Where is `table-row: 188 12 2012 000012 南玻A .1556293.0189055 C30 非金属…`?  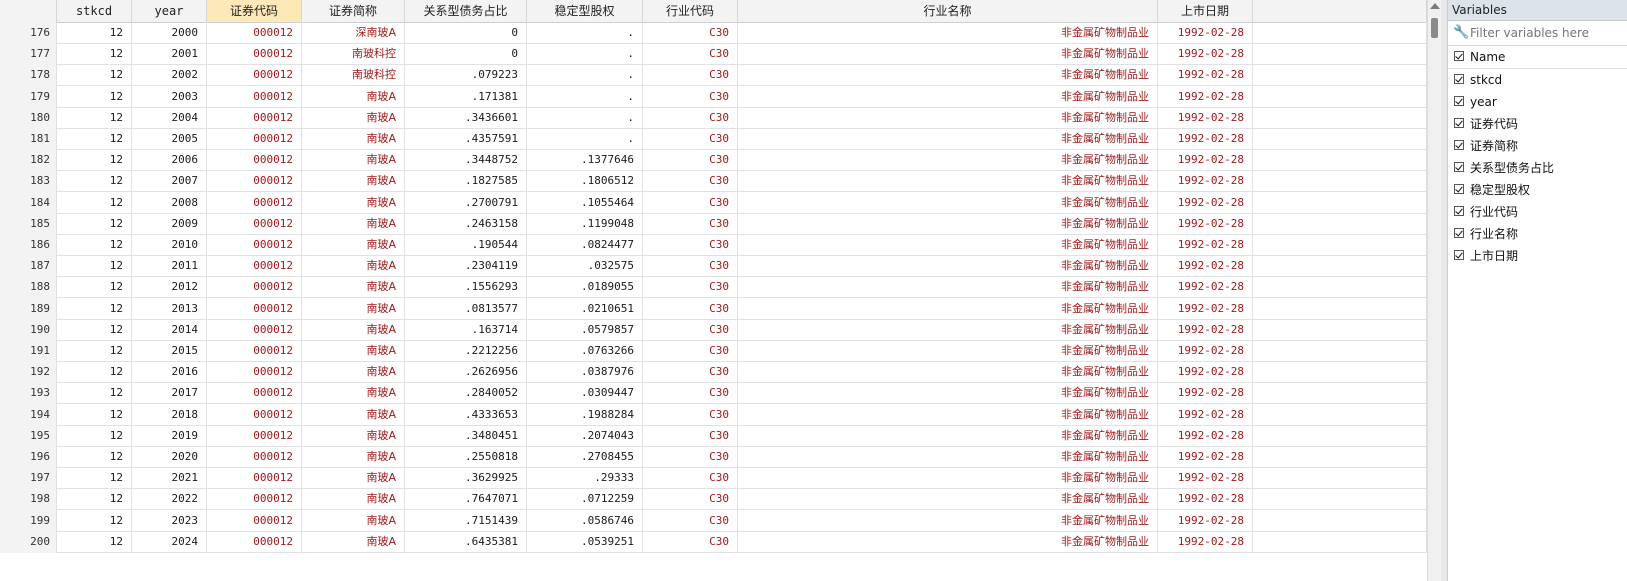
table-row: 188 12 2012 000012 南玻A .1556293.0189055 C30 非金属… is located at coordinates (713, 287).